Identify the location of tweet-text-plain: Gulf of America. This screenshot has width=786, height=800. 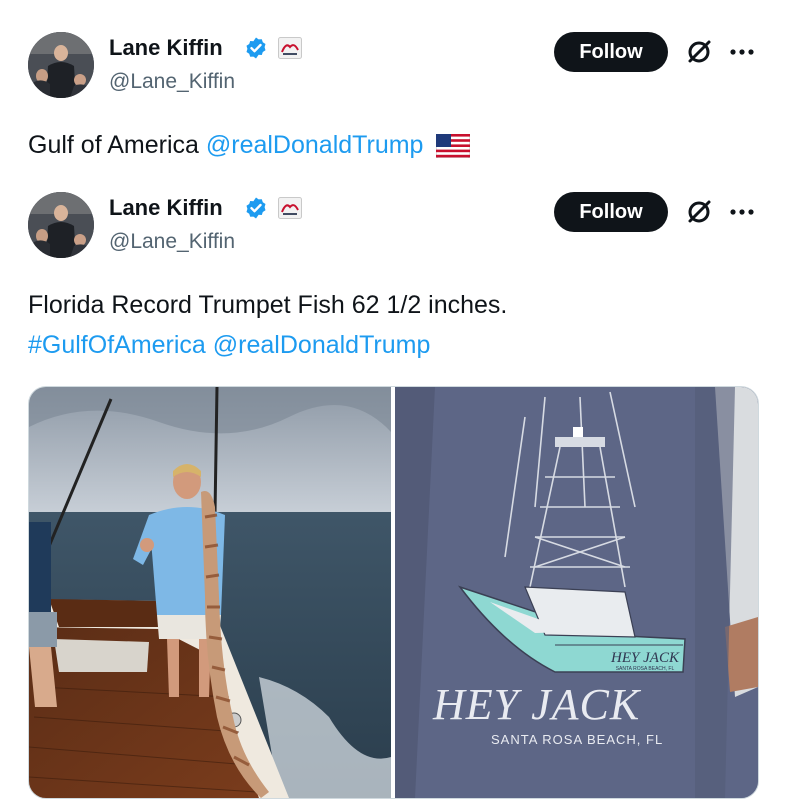
(117, 145).